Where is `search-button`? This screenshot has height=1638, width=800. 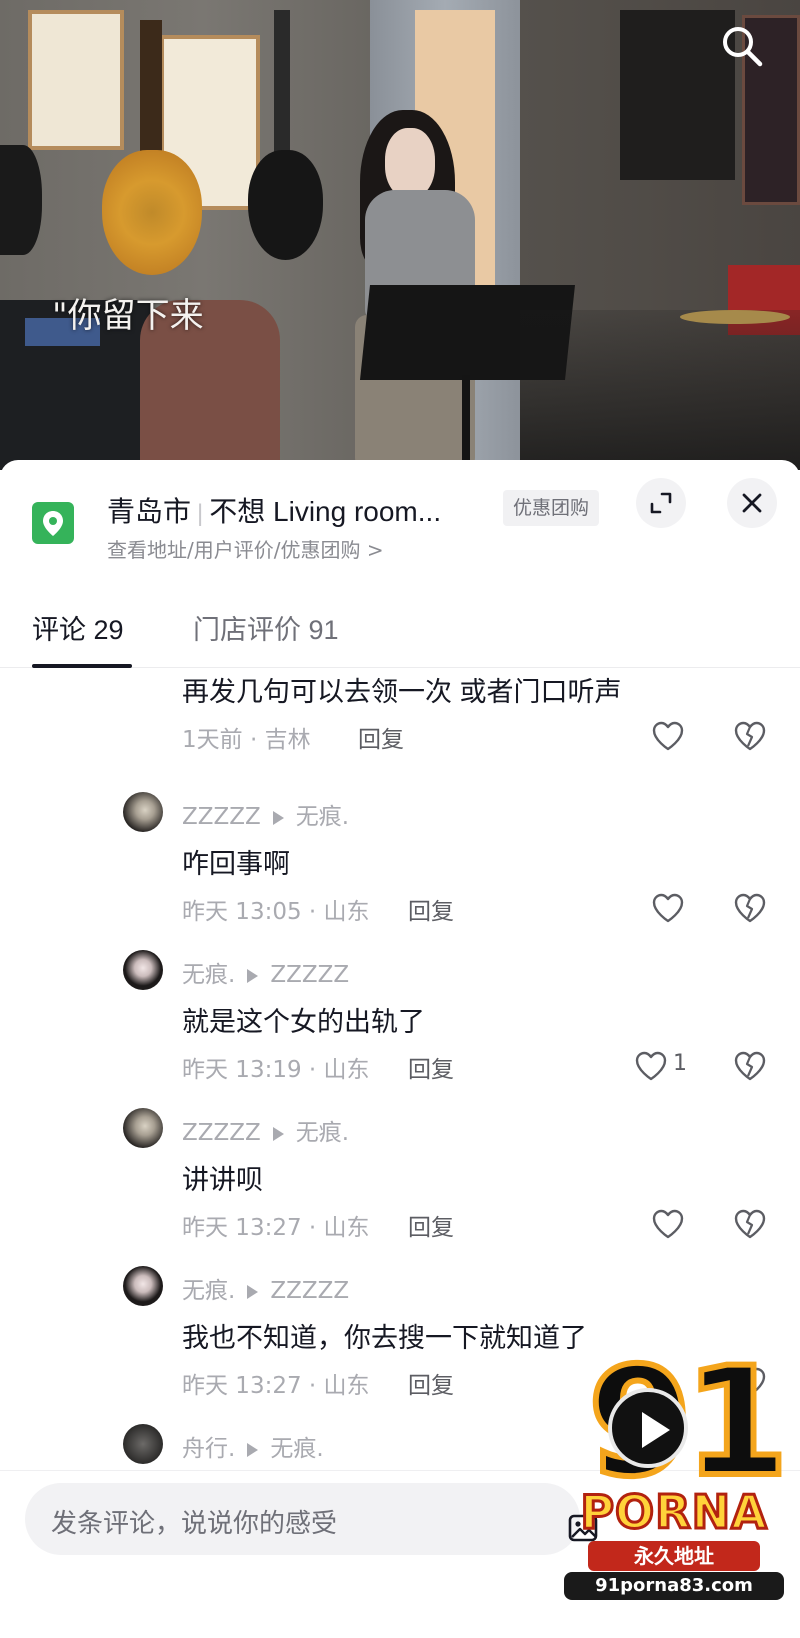
search-button is located at coordinates (742, 46).